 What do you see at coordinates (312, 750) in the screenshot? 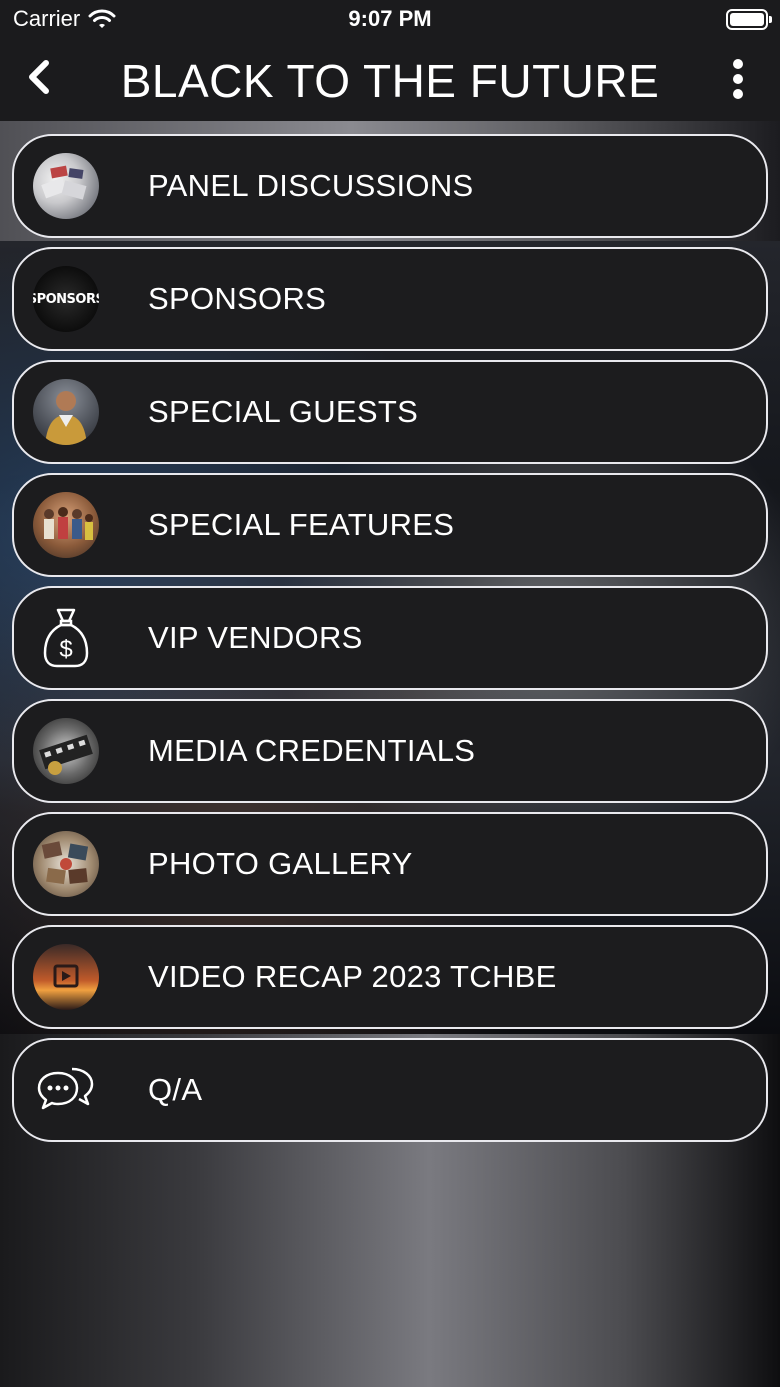
I see `menu-item-label: MEDIA CREDENTIALS` at bounding box center [312, 750].